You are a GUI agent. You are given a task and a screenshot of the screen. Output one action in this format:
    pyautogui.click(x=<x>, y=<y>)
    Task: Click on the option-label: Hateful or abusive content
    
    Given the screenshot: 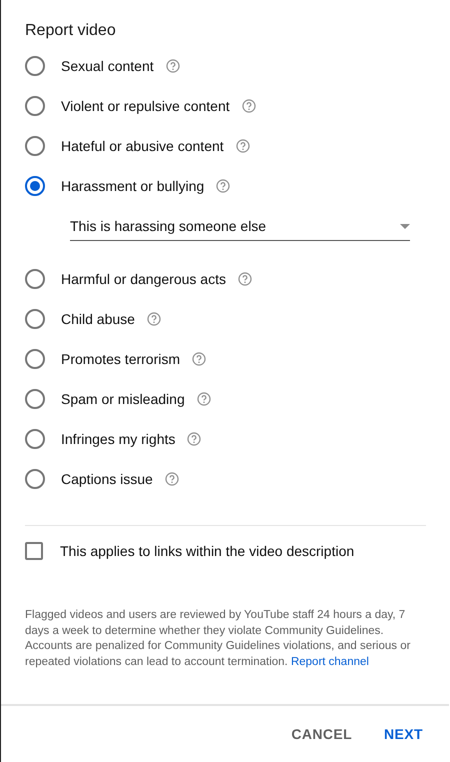 What is the action you would take?
    pyautogui.click(x=142, y=146)
    